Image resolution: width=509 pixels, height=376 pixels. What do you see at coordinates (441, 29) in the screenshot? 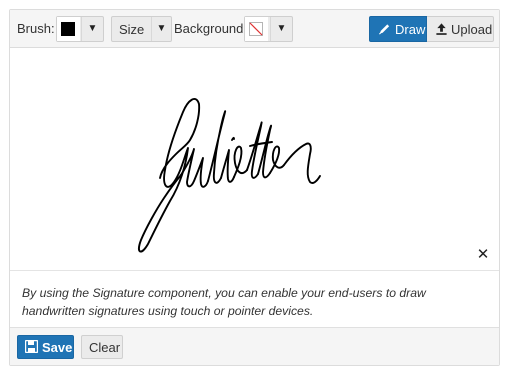
I see `upload-icon` at bounding box center [441, 29].